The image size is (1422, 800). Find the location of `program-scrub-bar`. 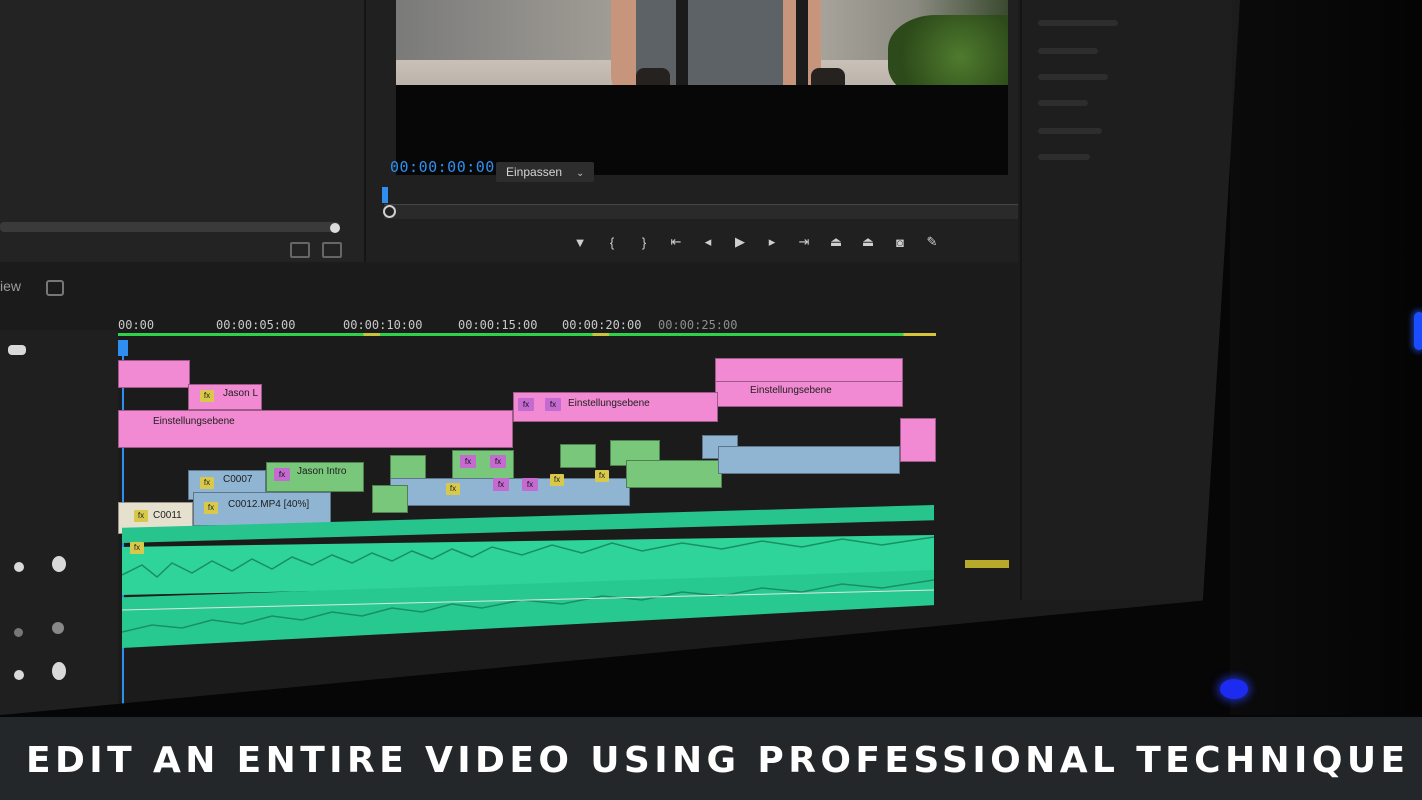

program-scrub-bar is located at coordinates (701, 211).